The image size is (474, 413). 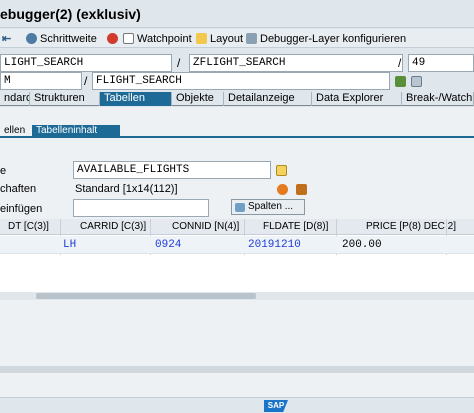 I want to click on splitter-bar, so click(x=237, y=369).